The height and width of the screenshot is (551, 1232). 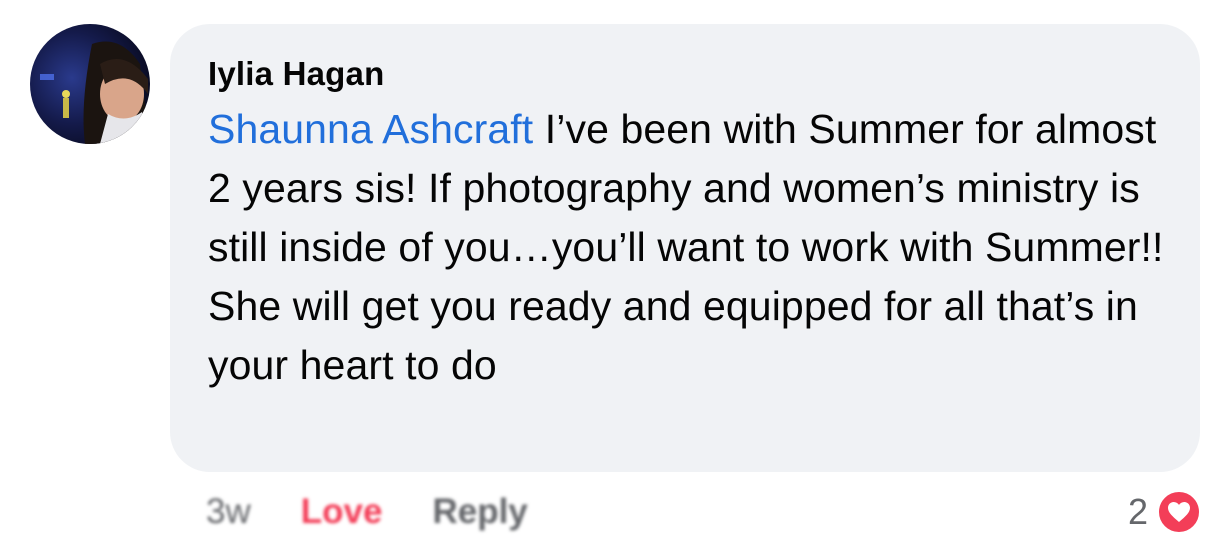 What do you see at coordinates (479, 512) in the screenshot?
I see `reply-button: Reply` at bounding box center [479, 512].